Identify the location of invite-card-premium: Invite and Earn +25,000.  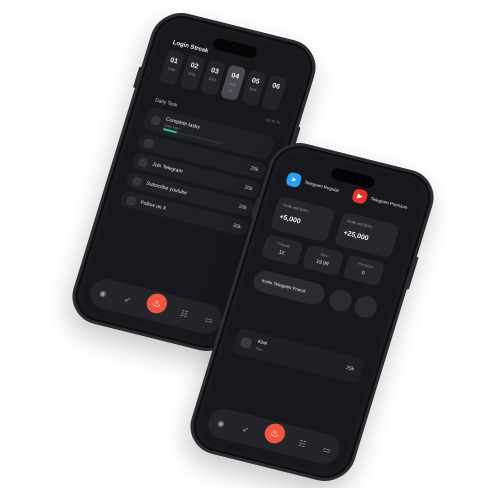
(367, 235).